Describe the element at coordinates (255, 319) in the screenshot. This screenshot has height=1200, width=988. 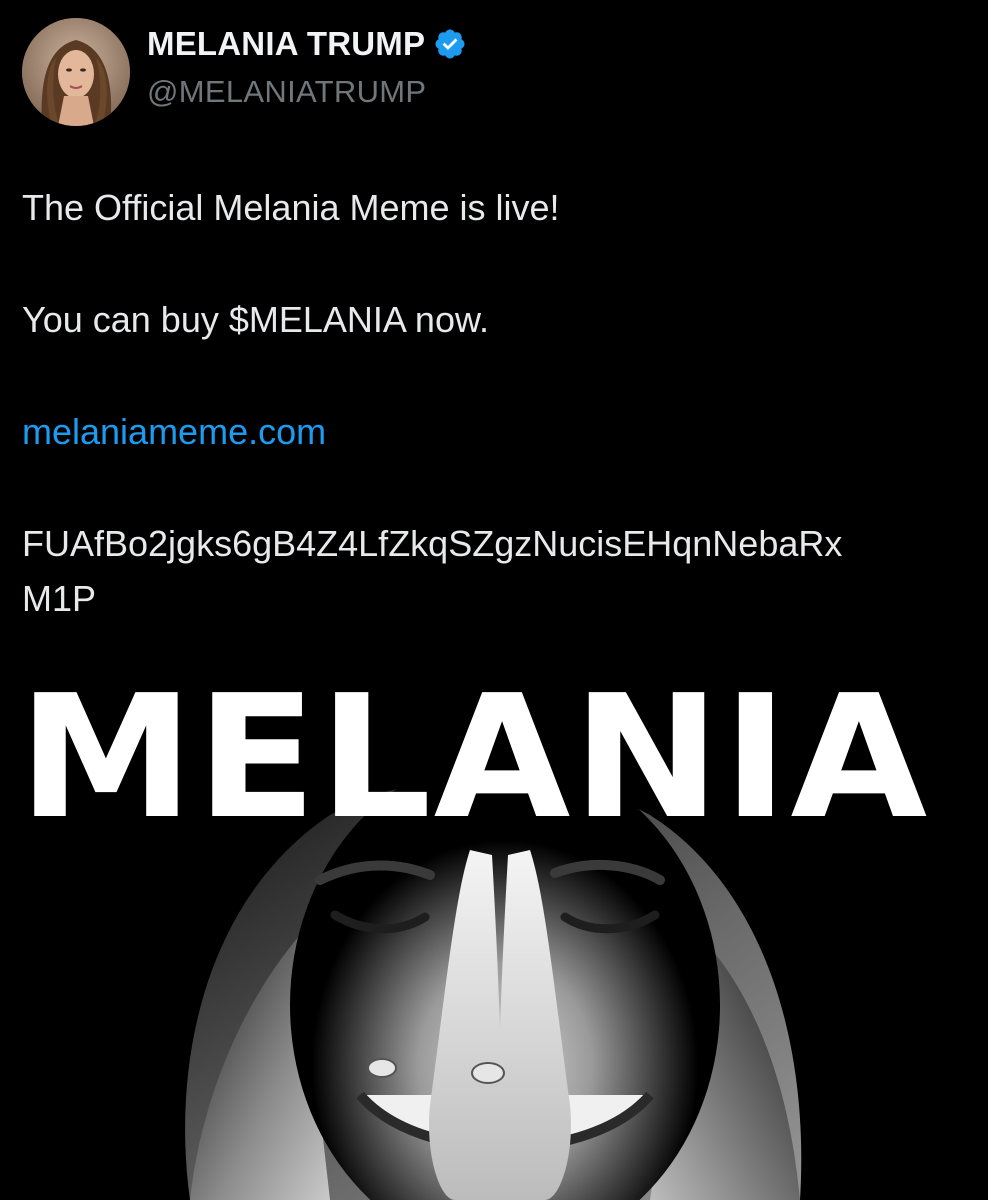
I see `tweet-text-line: You can buy $MELANIA now.` at that location.